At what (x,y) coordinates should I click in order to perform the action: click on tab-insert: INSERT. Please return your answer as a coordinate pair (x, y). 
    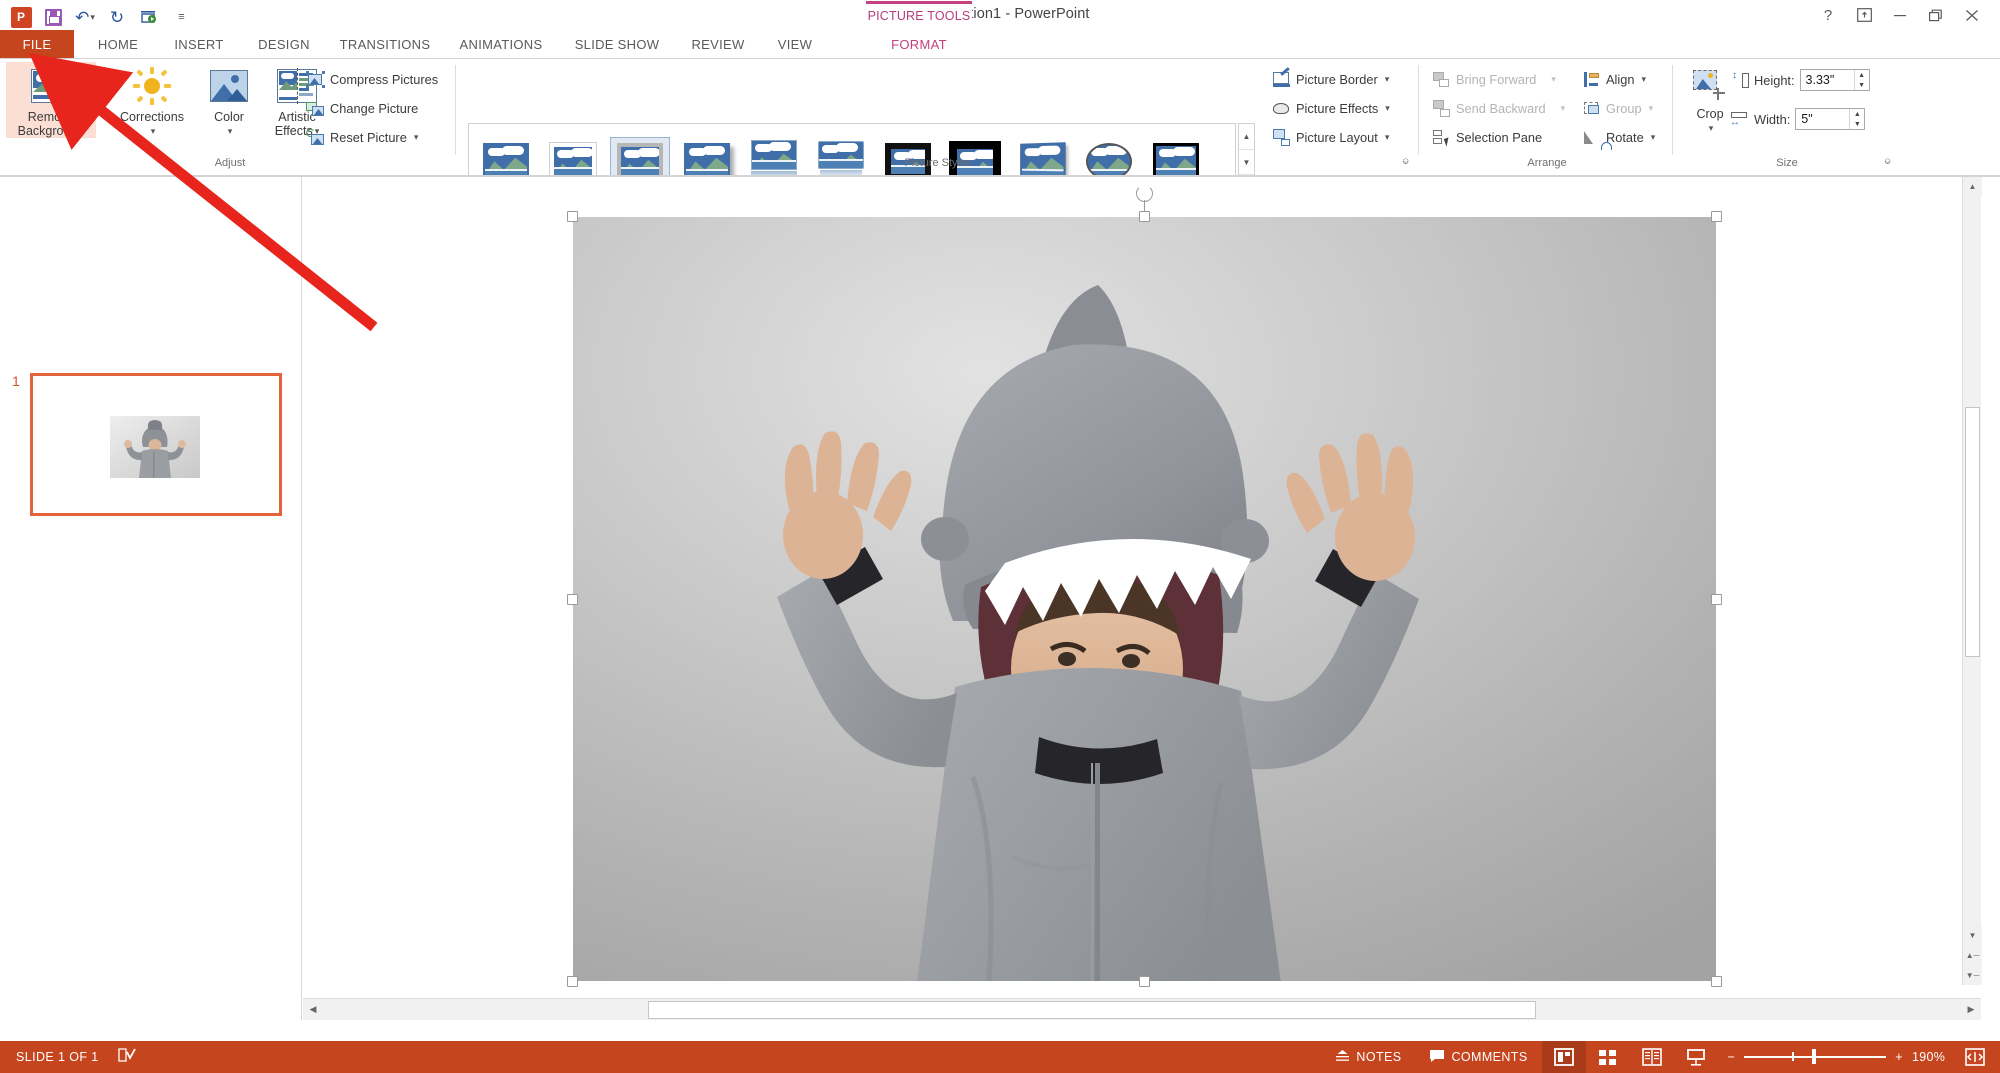
    Looking at the image, I should click on (199, 45).